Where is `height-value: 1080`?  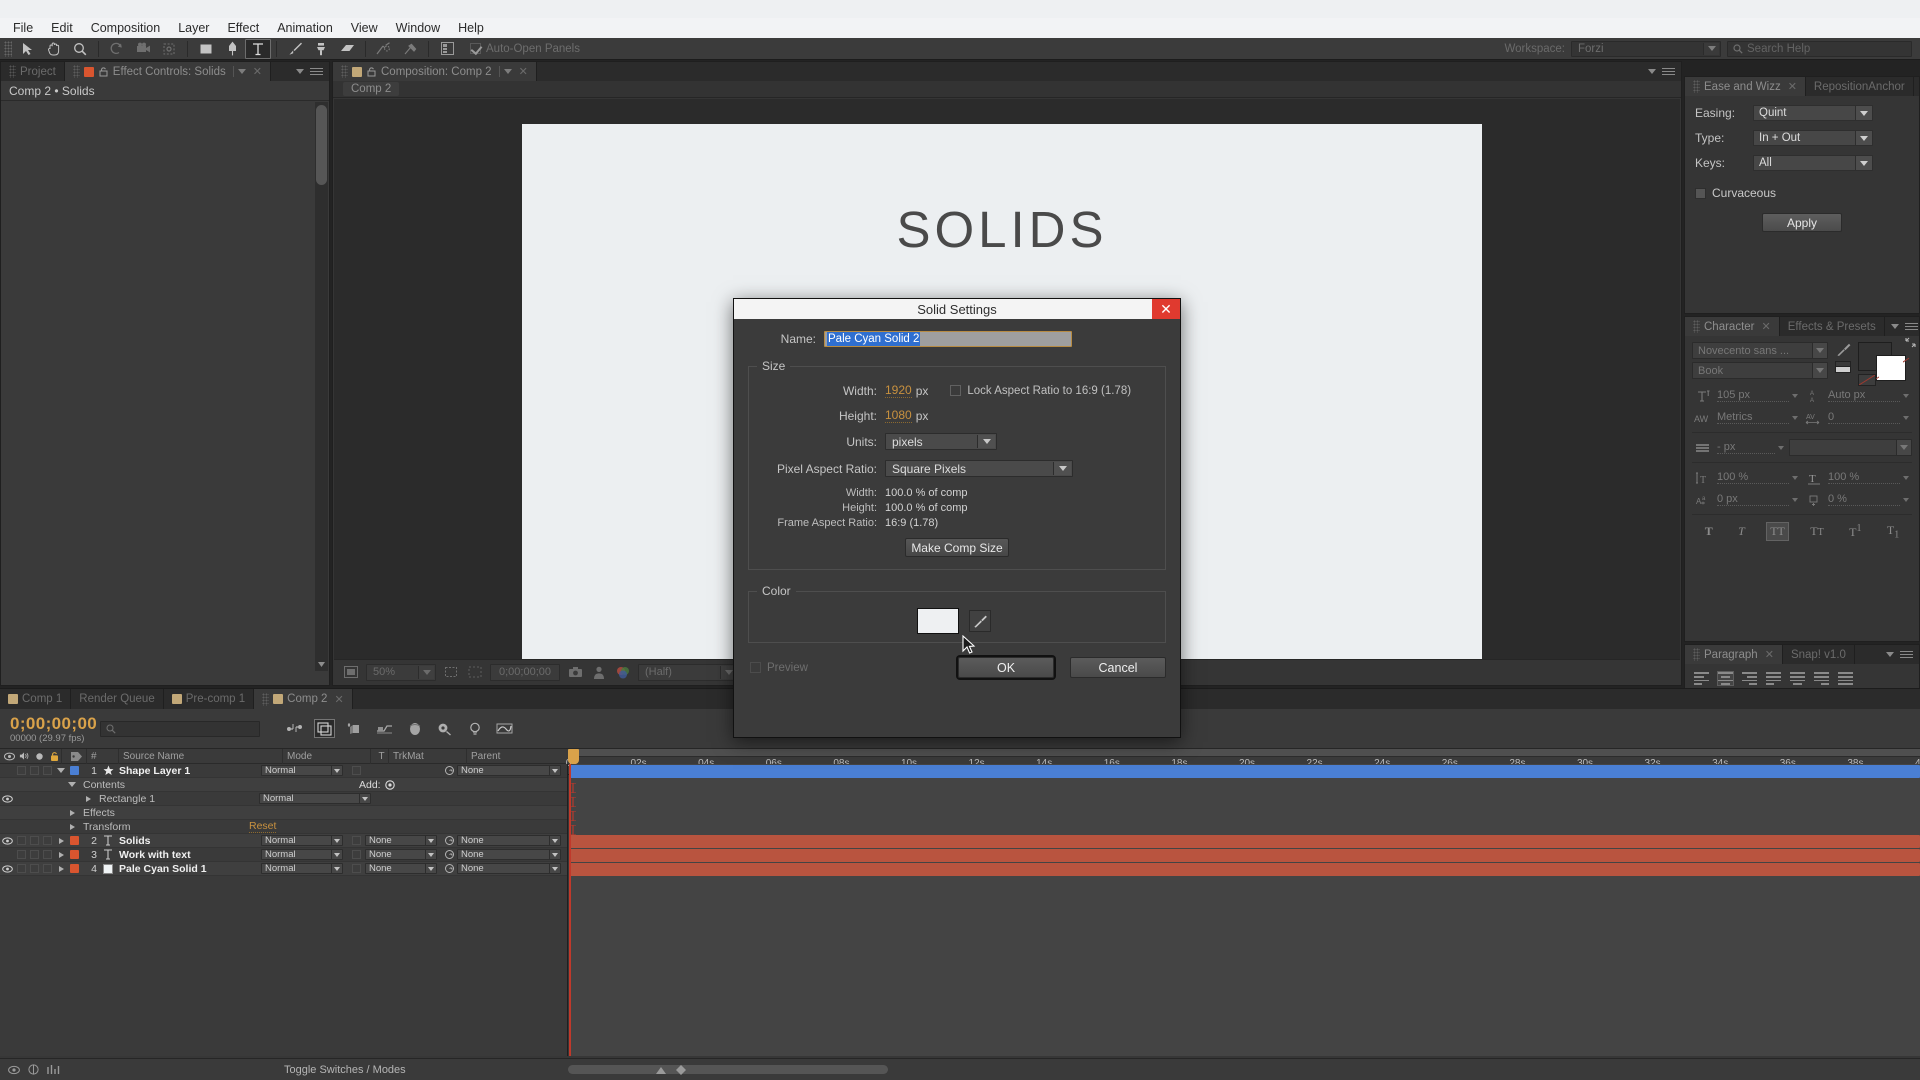 height-value: 1080 is located at coordinates (898, 415).